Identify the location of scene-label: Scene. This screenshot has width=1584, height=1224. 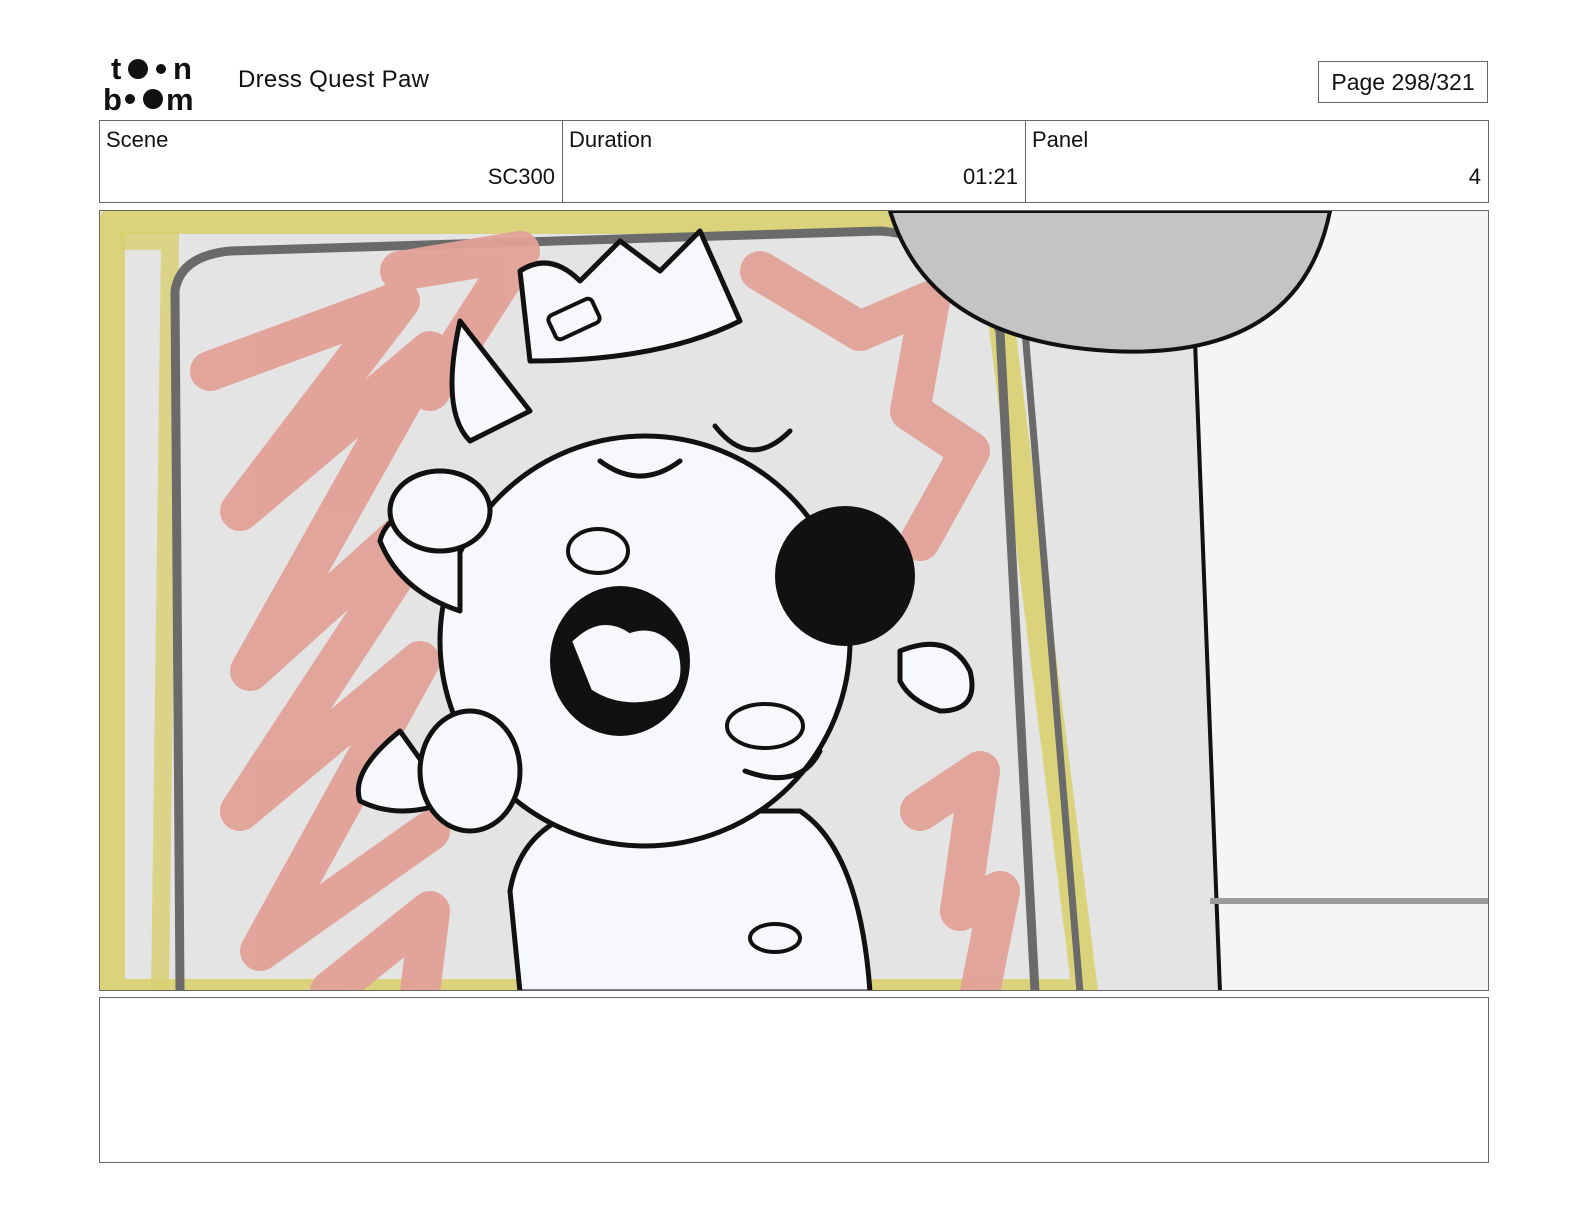
(137, 139).